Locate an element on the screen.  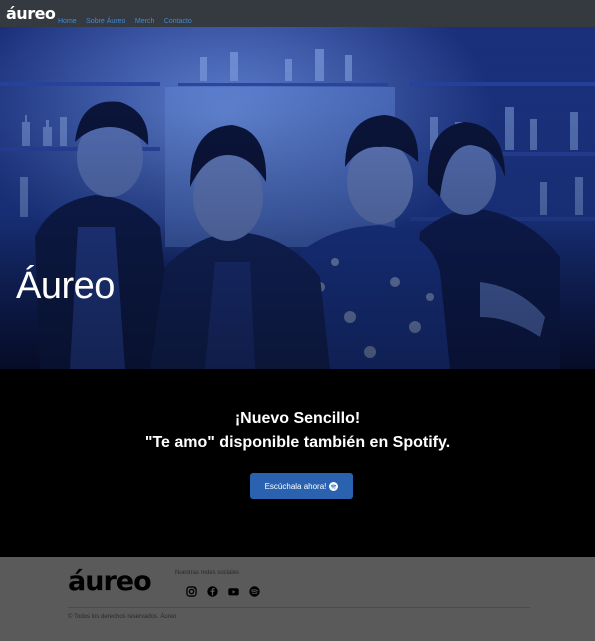
footer-logo: áureo is located at coordinates (110, 581).